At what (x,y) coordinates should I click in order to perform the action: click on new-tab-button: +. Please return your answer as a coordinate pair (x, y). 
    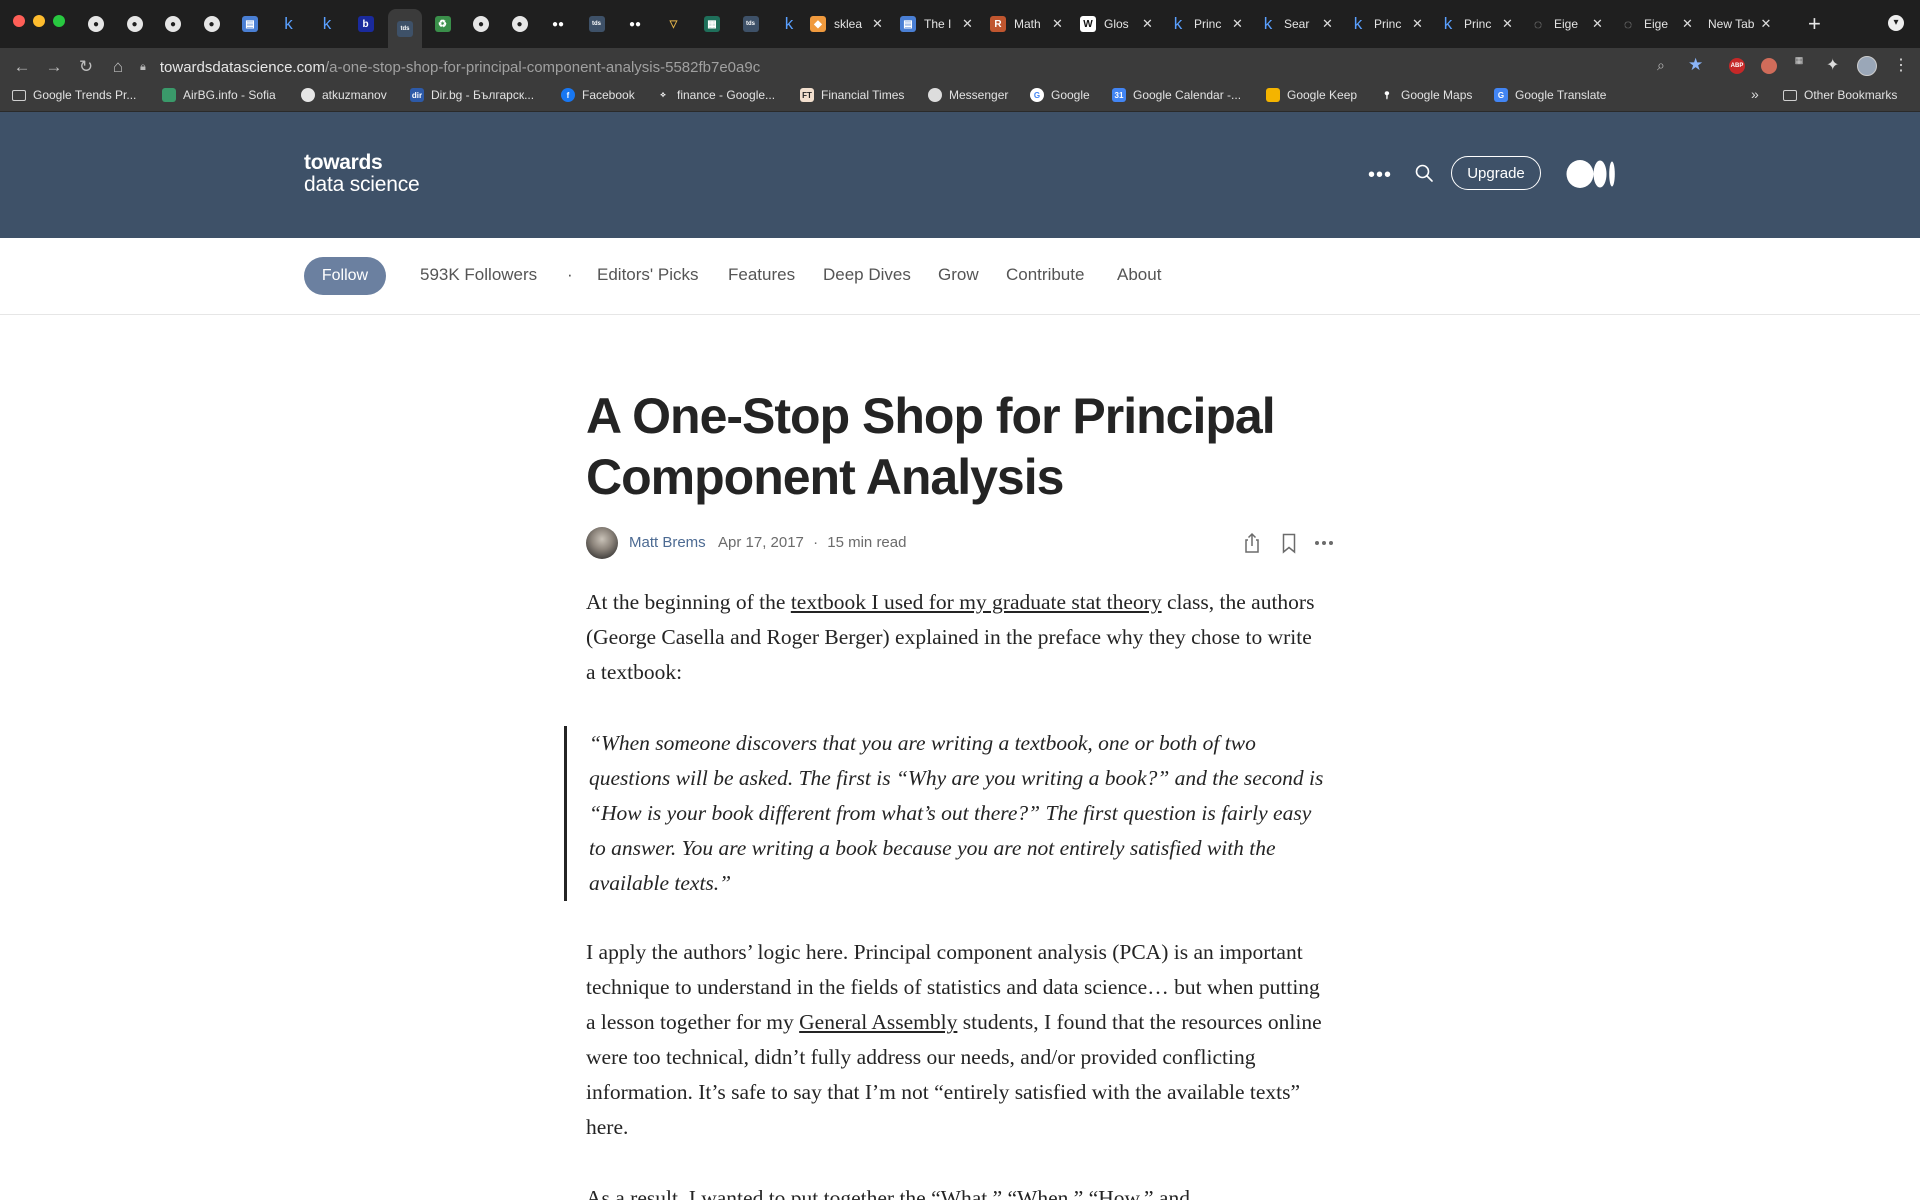
    Looking at the image, I should click on (1814, 24).